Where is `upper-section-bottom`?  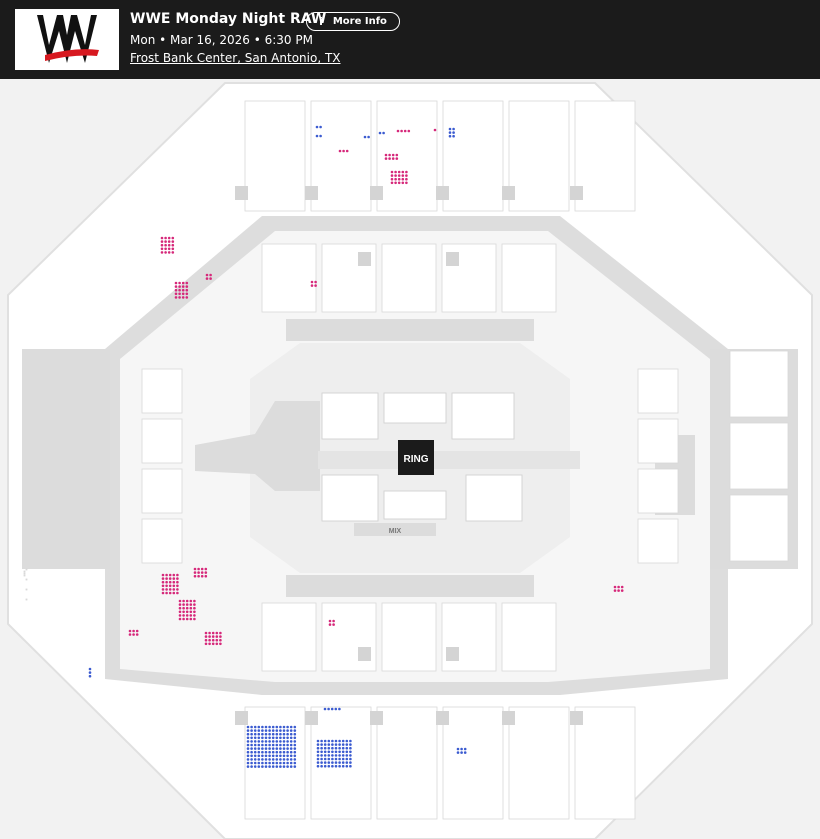
upper-section-bottom is located at coordinates (605, 763).